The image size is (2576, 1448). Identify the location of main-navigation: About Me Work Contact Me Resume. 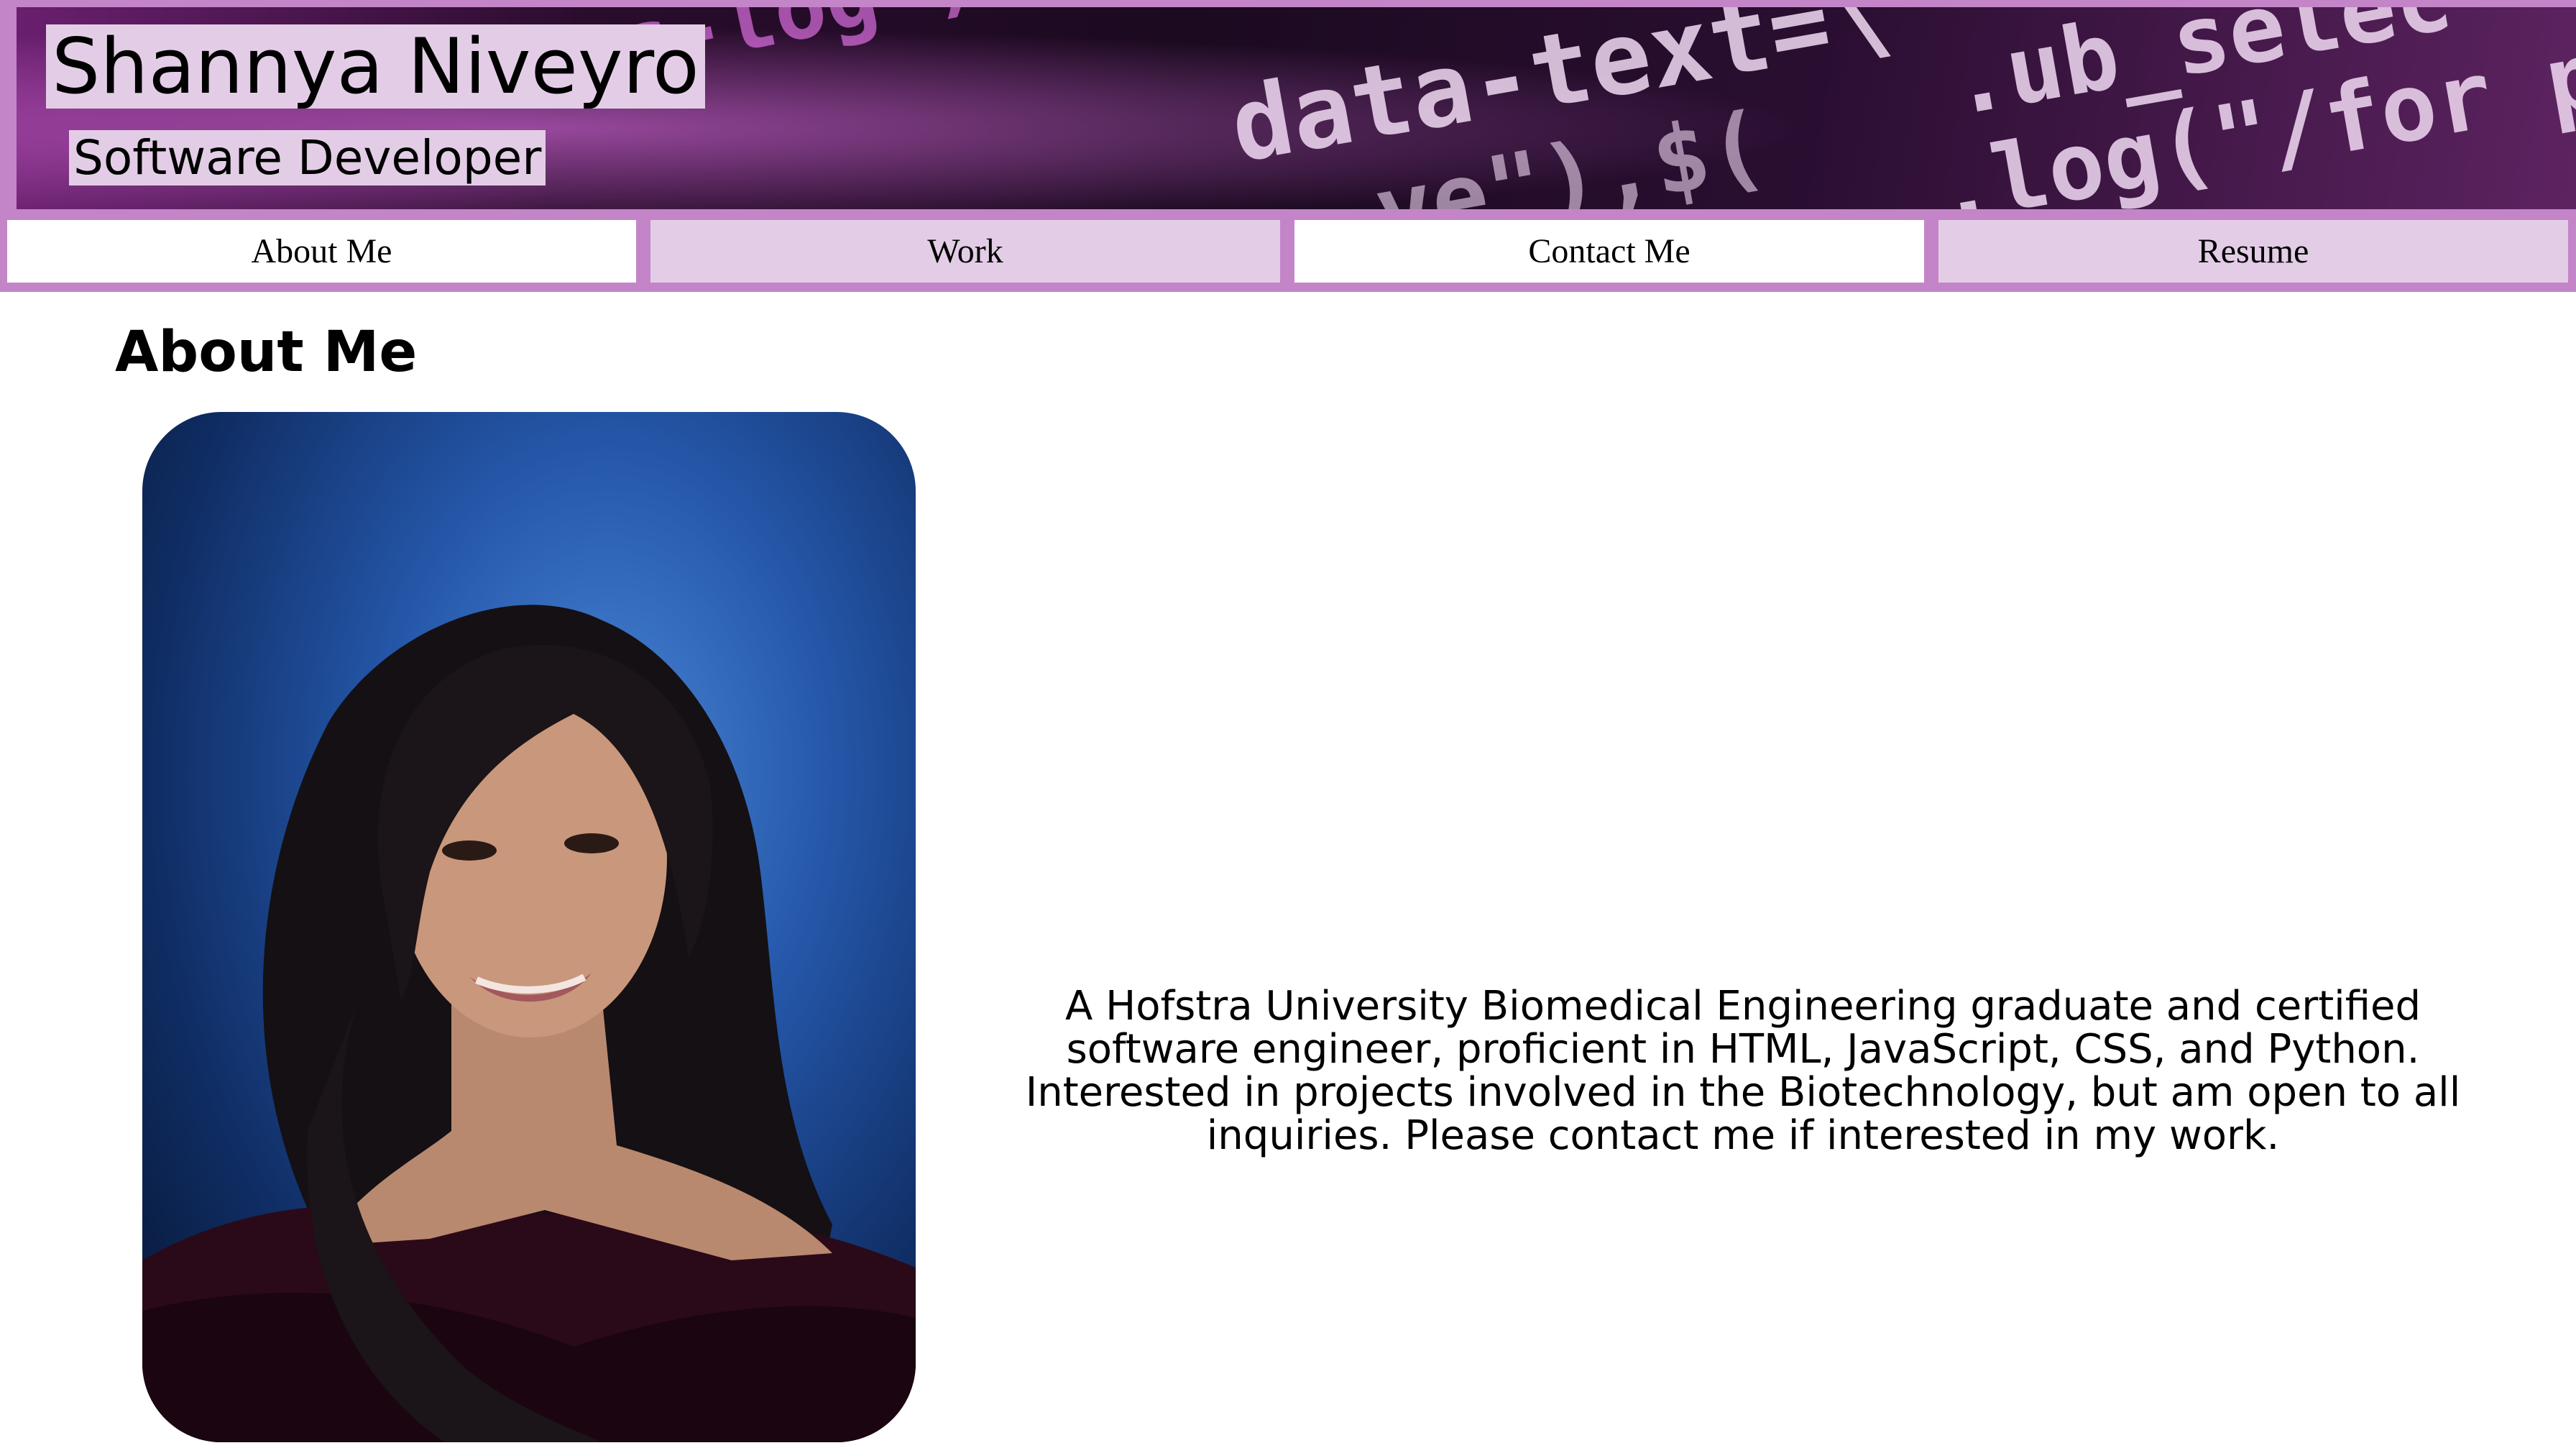
(1288, 252).